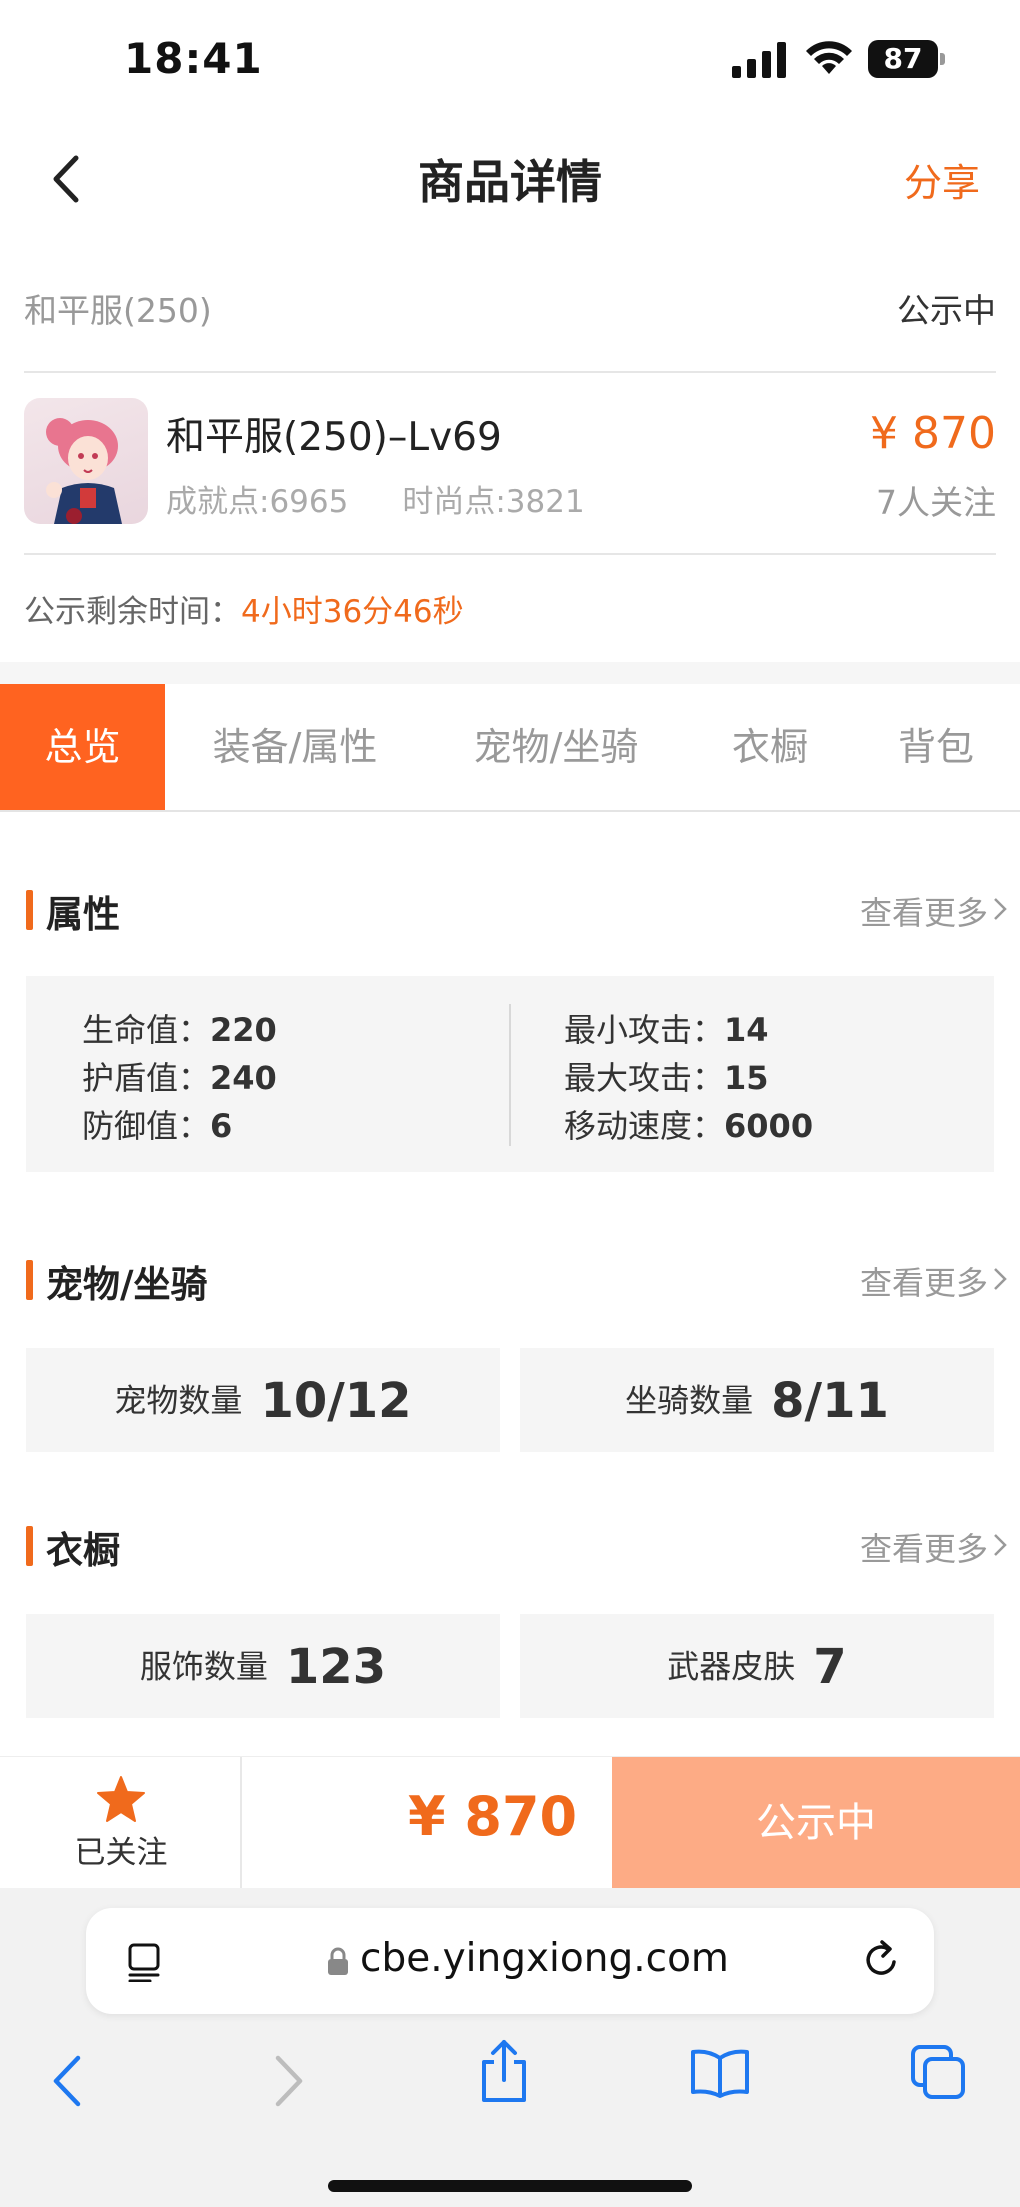 The height and width of the screenshot is (2207, 1020). Describe the element at coordinates (178, 1400) in the screenshot. I see `stat-label: 宠物数量` at that location.